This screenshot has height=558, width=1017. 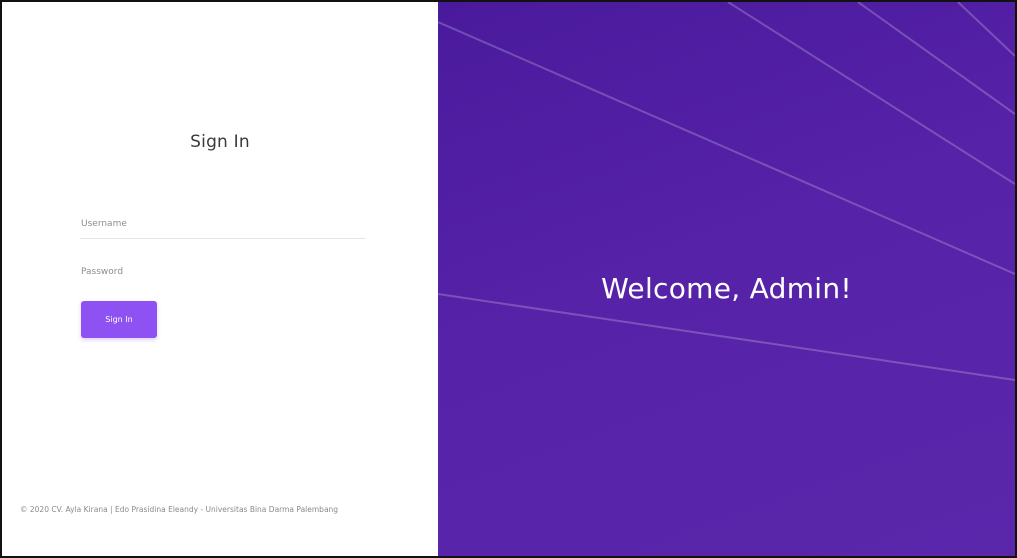 I want to click on welcome-heading: Welcome, Admin!, so click(x=726, y=288).